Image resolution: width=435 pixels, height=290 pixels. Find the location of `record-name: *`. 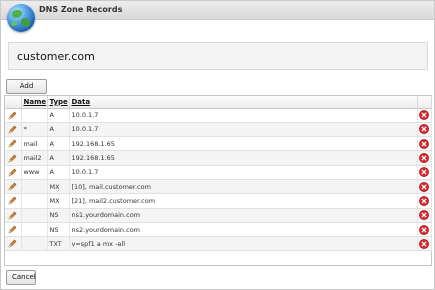

record-name: * is located at coordinates (34, 130).